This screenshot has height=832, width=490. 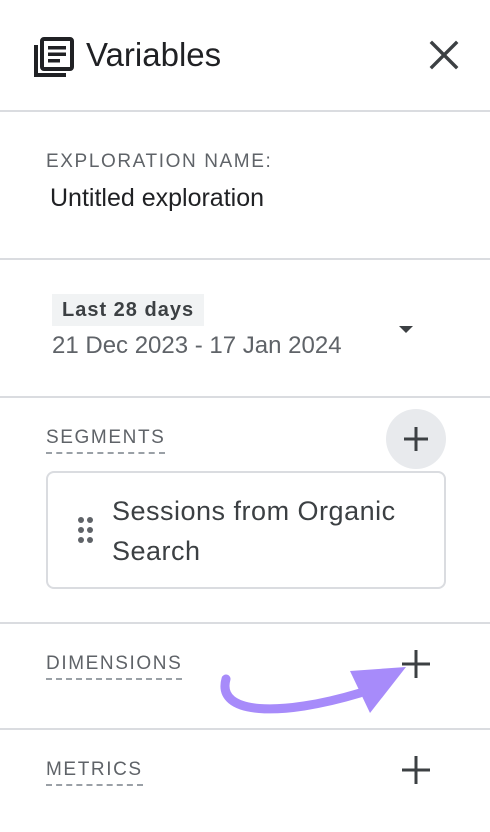 I want to click on segment-label: Sessions from Organic Search, so click(x=254, y=531).